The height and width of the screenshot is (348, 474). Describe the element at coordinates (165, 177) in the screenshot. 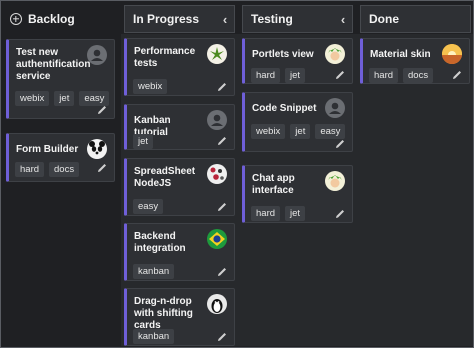

I see `card-title: SpreadSheet NodeJS` at that location.